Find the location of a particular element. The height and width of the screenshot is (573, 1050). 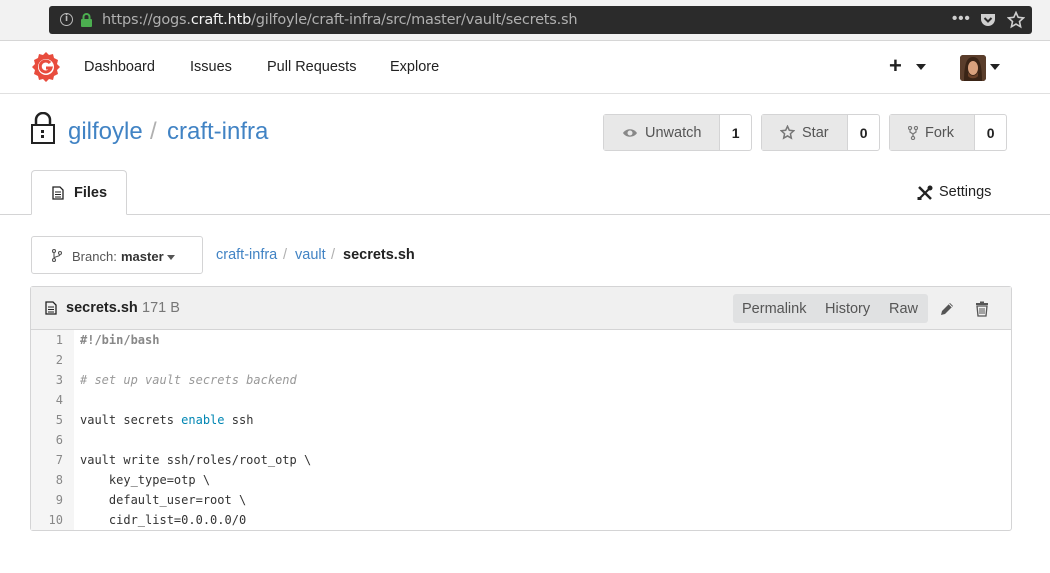

code-line: 10 cidr_list=0.0.0.0/0 is located at coordinates (521, 520).